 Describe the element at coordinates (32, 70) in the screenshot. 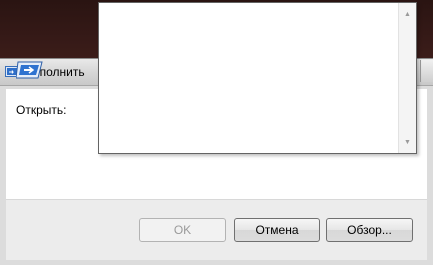

I see `run-program-icon` at that location.